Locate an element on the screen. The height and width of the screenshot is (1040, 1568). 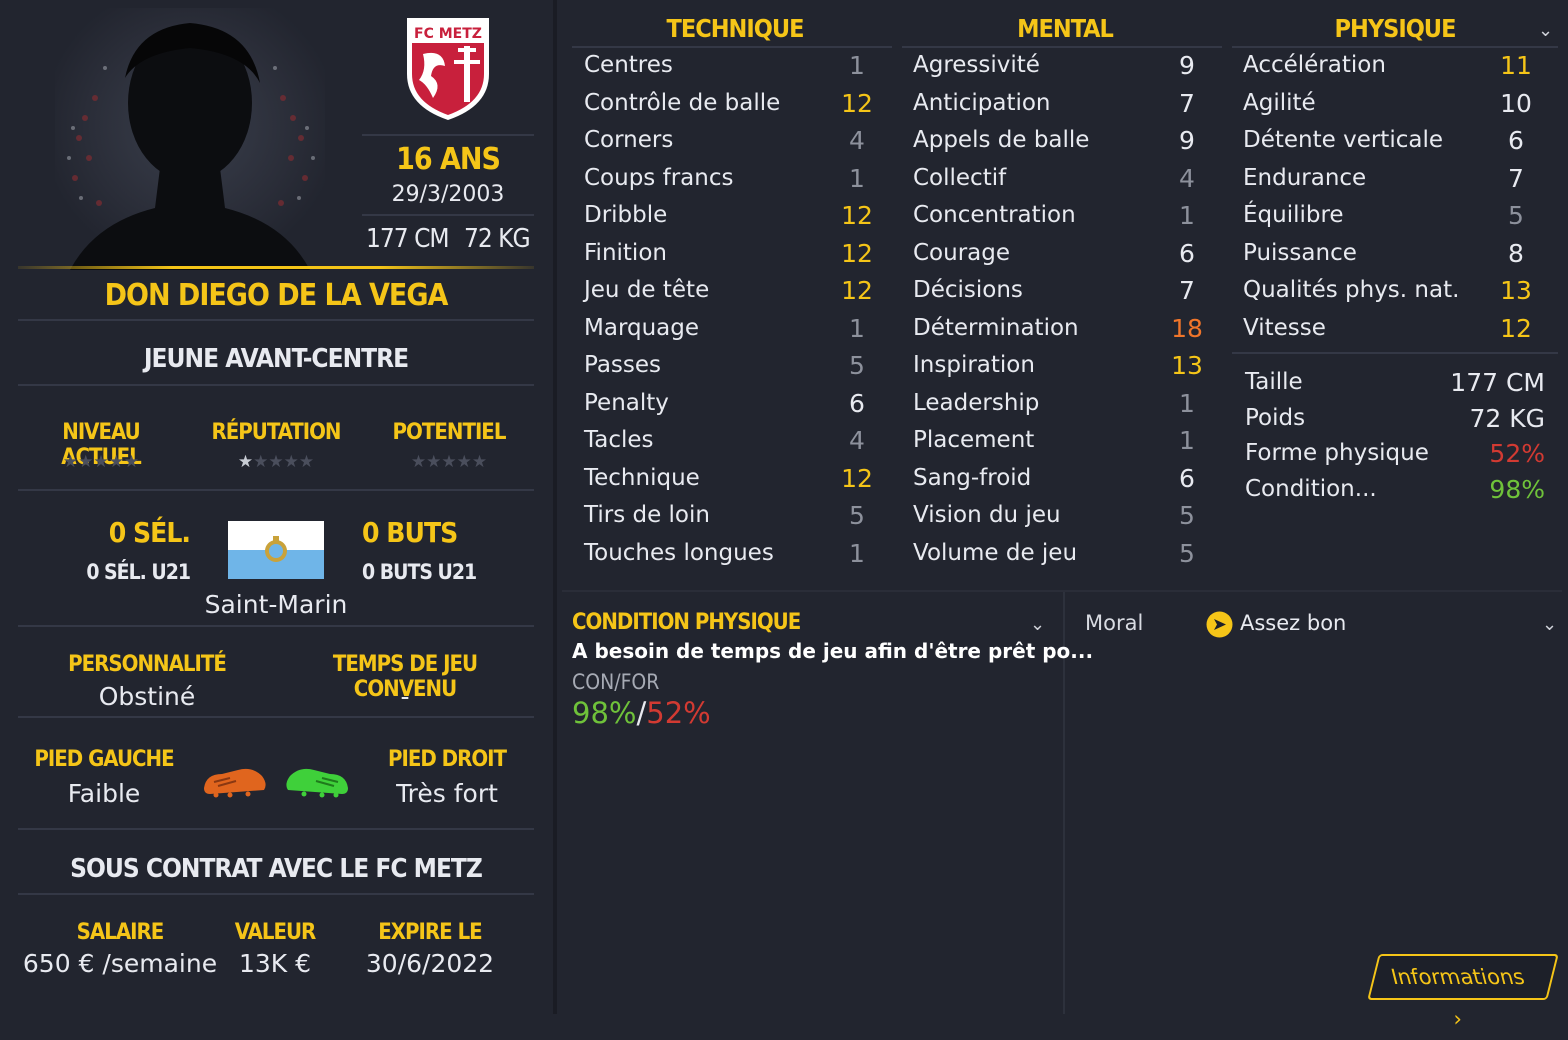
attribute-row: Concentration 1 is located at coordinates (1060, 215).